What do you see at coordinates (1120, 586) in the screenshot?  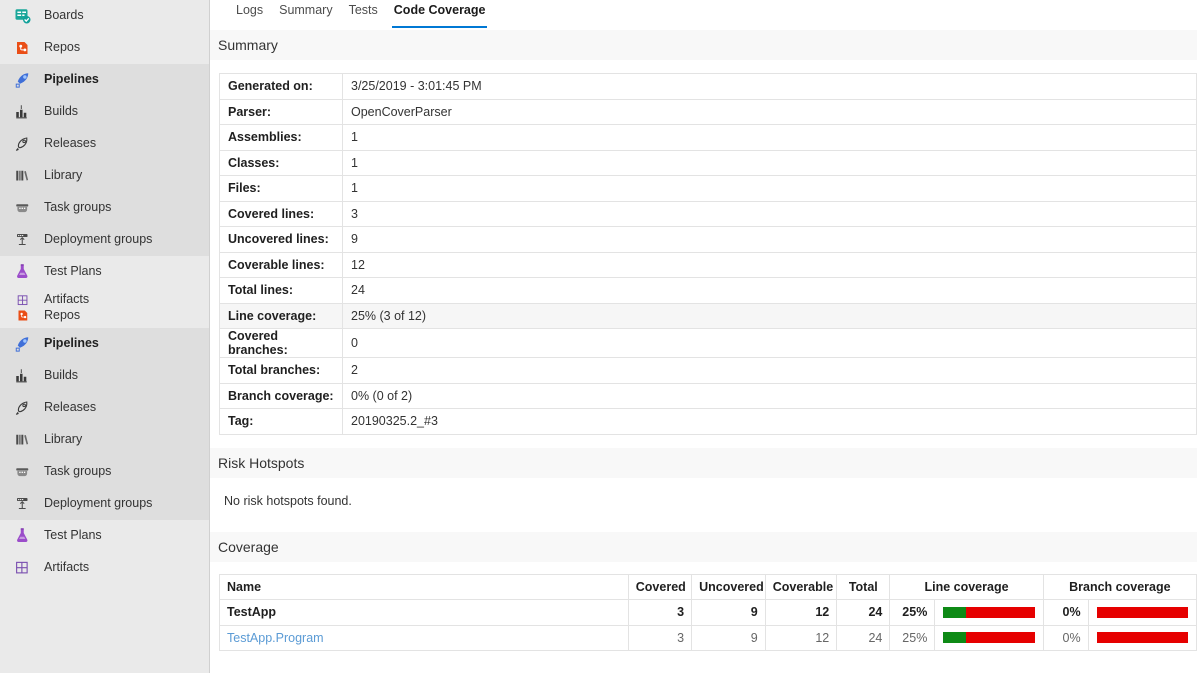 I see `col-header-branch-coverage: Branch coverage` at bounding box center [1120, 586].